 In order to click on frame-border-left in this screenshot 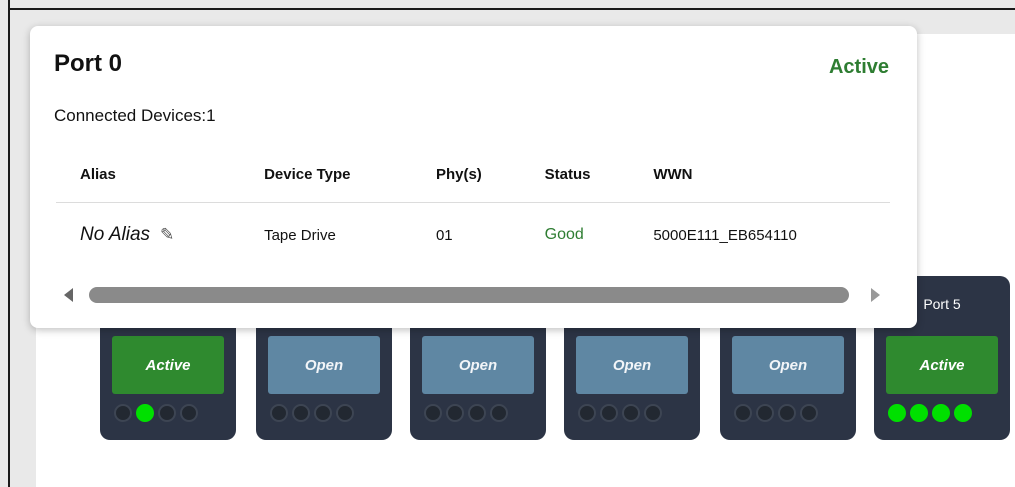, I will do `click(9, 243)`.